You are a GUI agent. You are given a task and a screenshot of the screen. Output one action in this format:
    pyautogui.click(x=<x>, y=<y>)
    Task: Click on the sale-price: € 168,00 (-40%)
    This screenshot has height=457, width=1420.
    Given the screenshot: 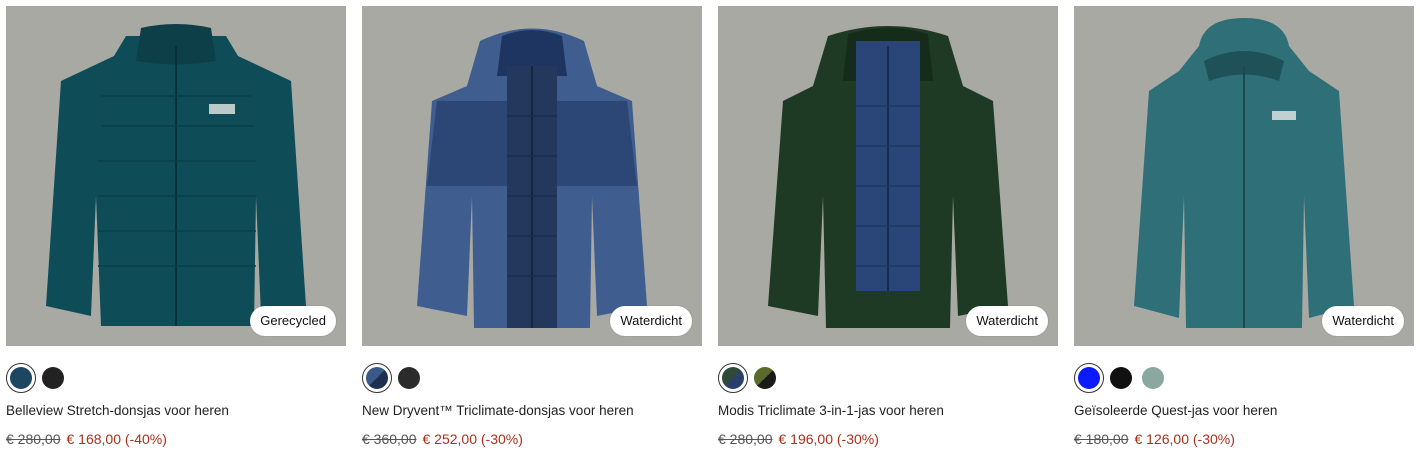 What is the action you would take?
    pyautogui.click(x=116, y=439)
    